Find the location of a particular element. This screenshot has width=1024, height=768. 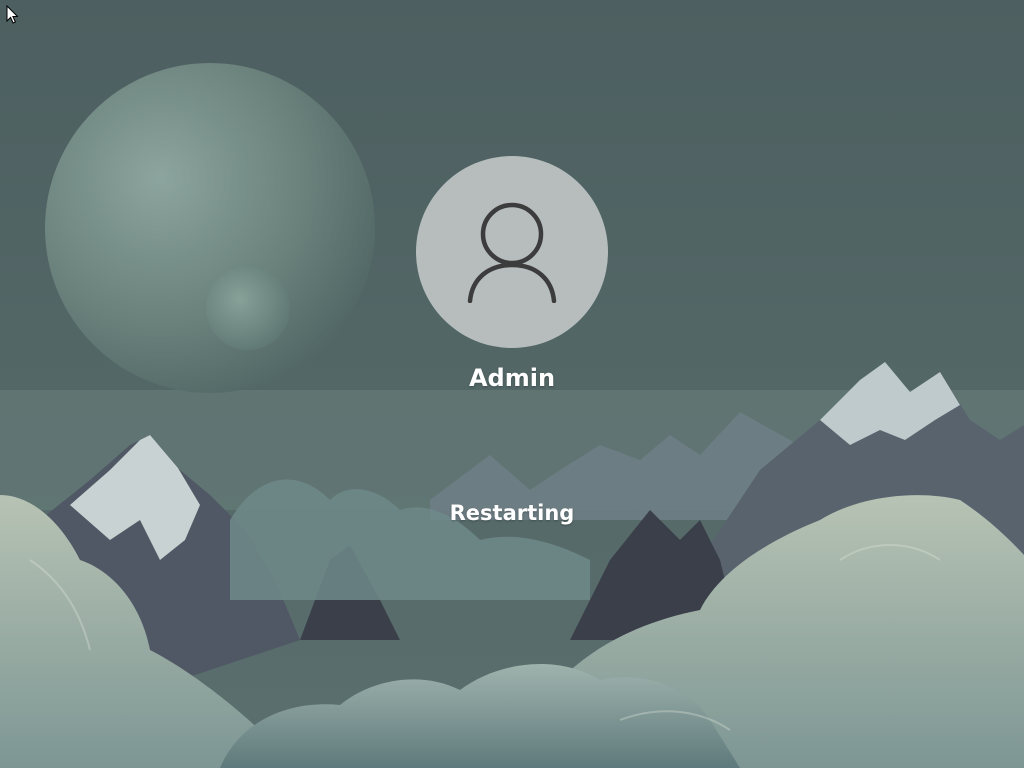

restart-status-text: Restarting is located at coordinates (512, 513).